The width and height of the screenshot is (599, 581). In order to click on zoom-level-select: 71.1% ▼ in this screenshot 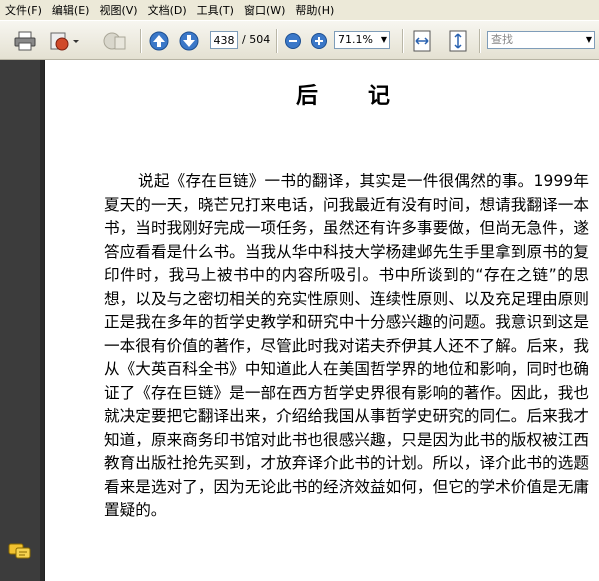, I will do `click(362, 40)`.